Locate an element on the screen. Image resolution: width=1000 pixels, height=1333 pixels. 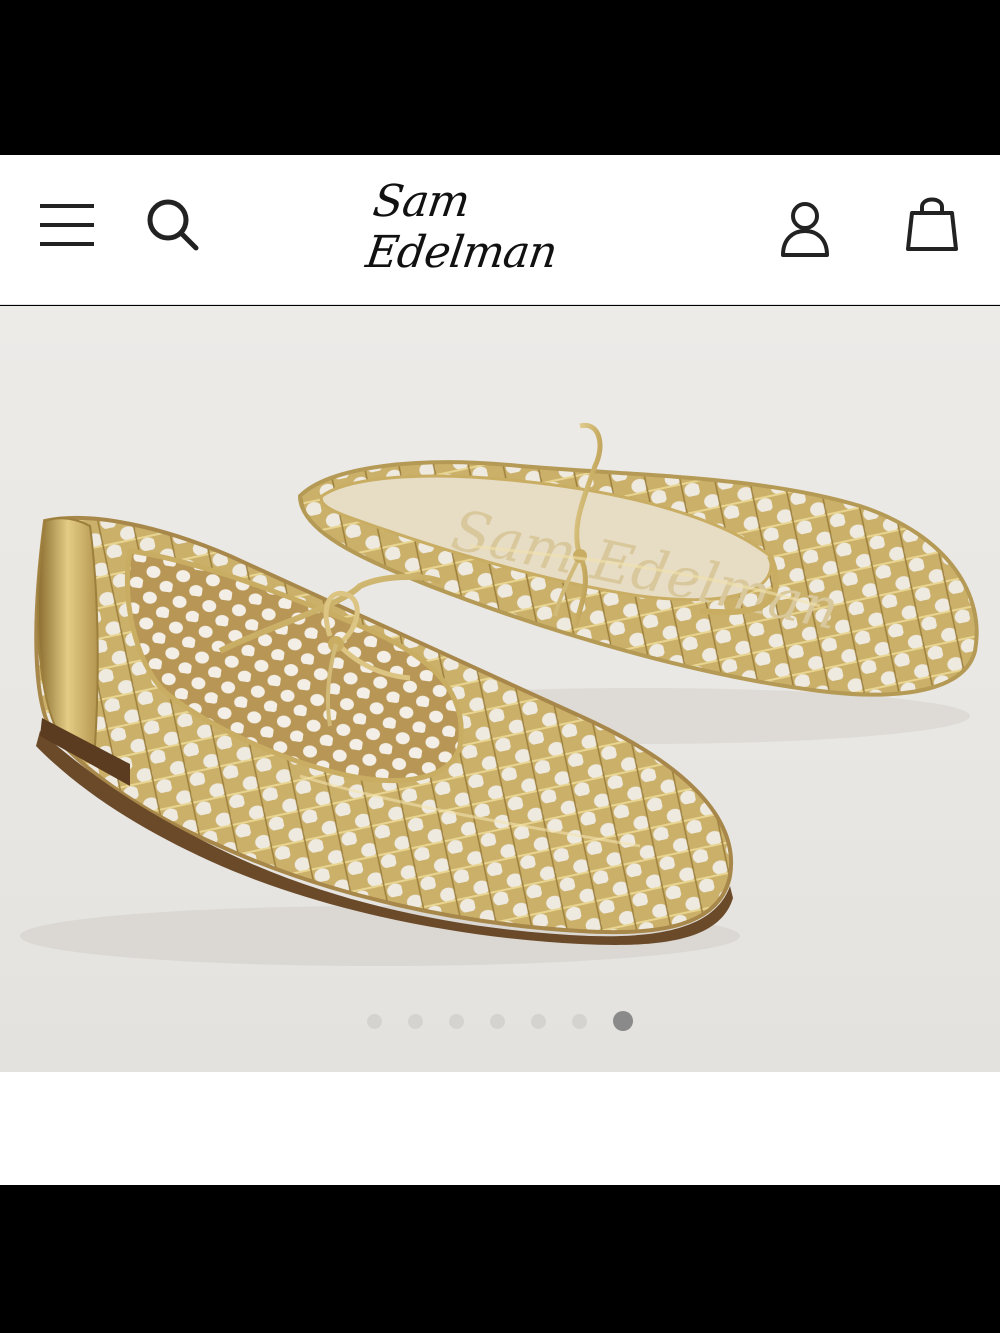
account-icon is located at coordinates (805, 229).